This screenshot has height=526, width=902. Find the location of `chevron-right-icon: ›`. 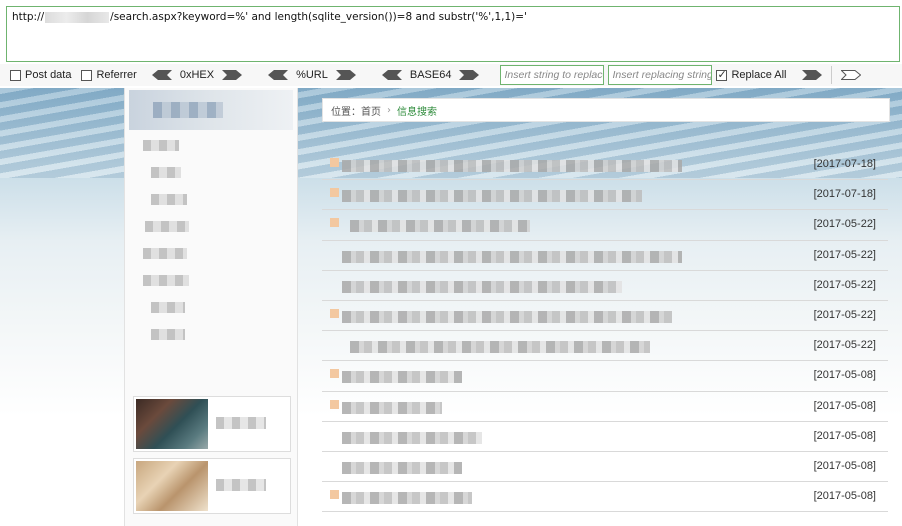

chevron-right-icon: › is located at coordinates (389, 110).